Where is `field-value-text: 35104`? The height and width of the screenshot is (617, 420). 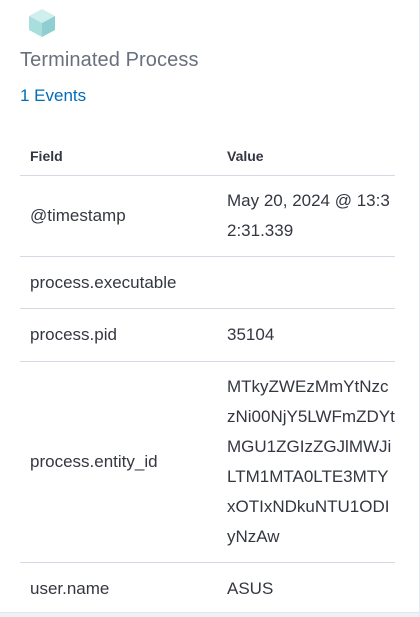 field-value-text: 35104 is located at coordinates (251, 334).